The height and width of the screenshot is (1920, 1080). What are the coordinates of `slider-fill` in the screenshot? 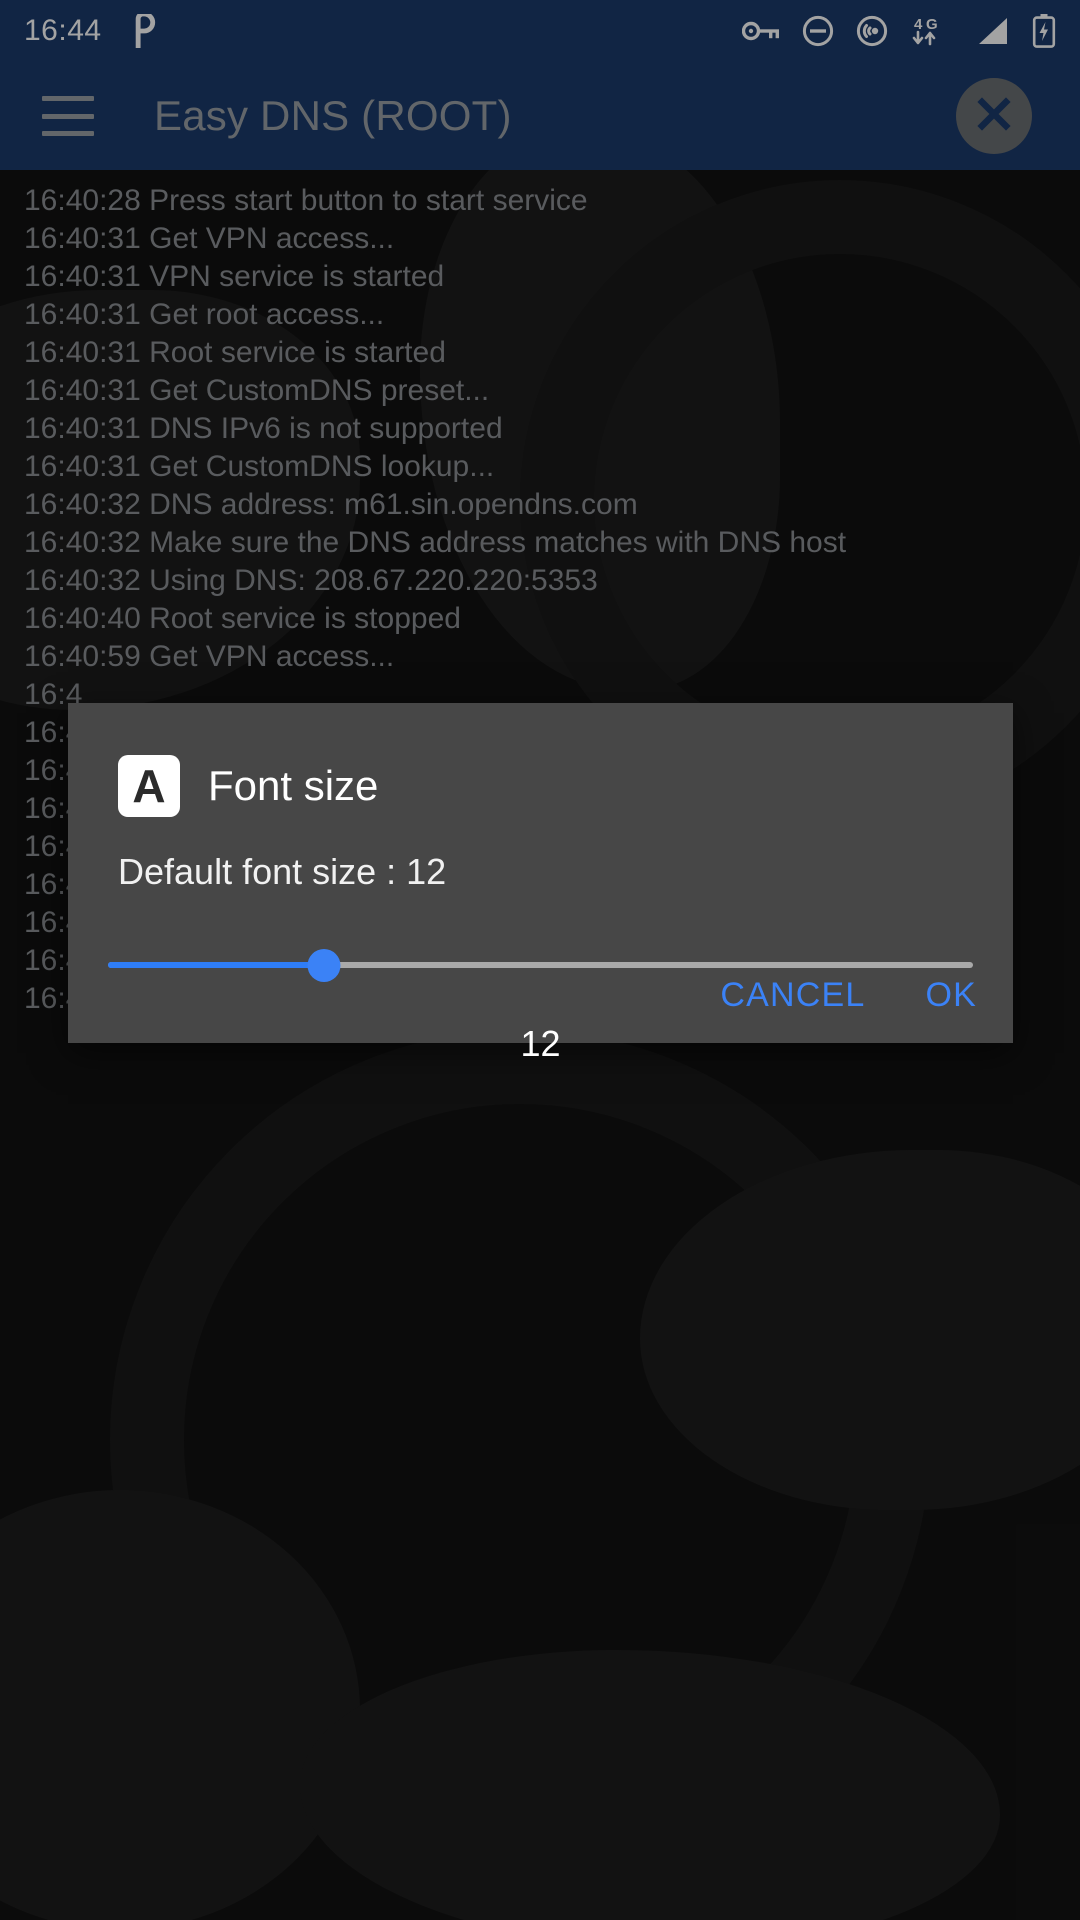 It's located at (216, 965).